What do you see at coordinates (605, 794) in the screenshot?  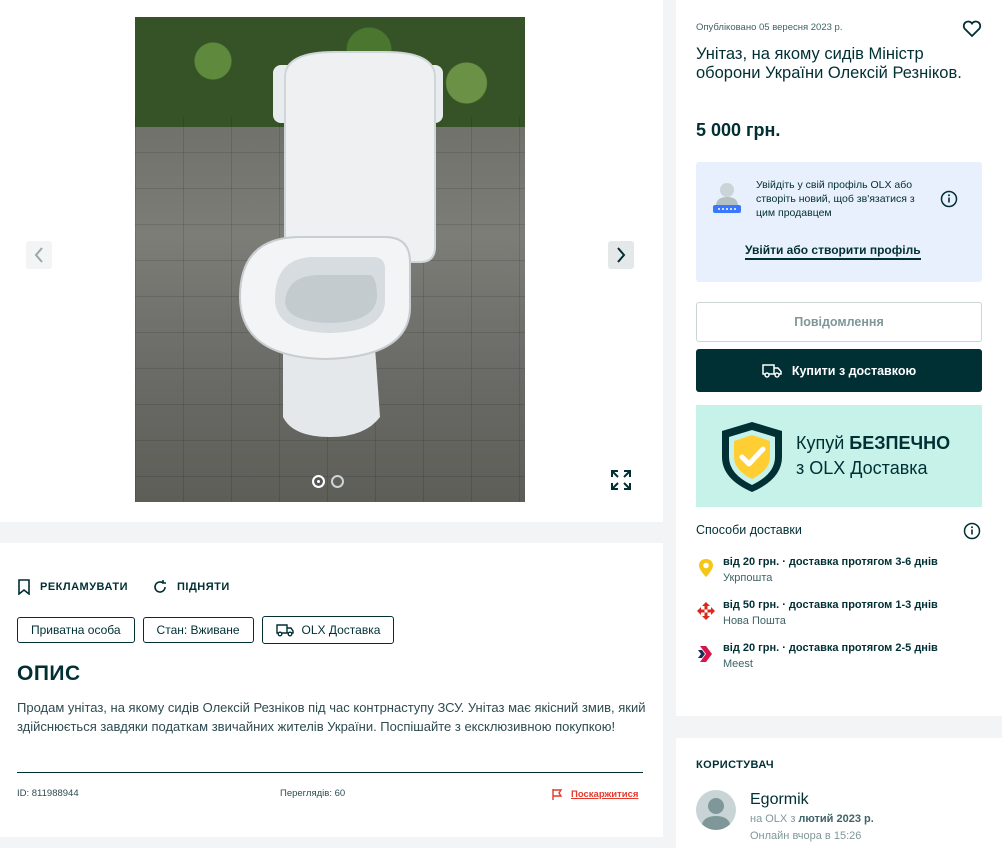 I see `report-label: Поскаржитися` at bounding box center [605, 794].